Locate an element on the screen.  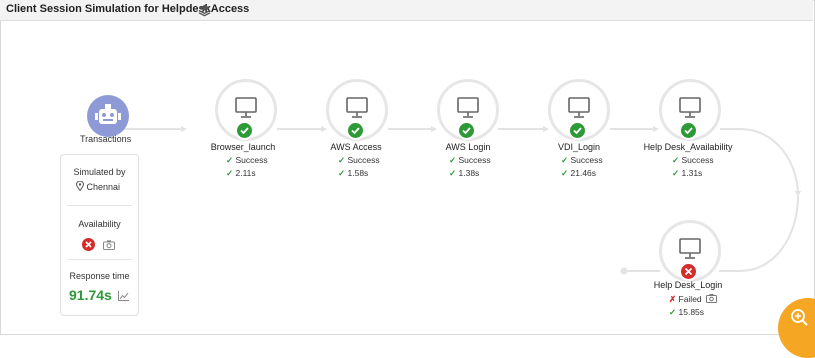
failure-x-icon is located at coordinates (688, 271).